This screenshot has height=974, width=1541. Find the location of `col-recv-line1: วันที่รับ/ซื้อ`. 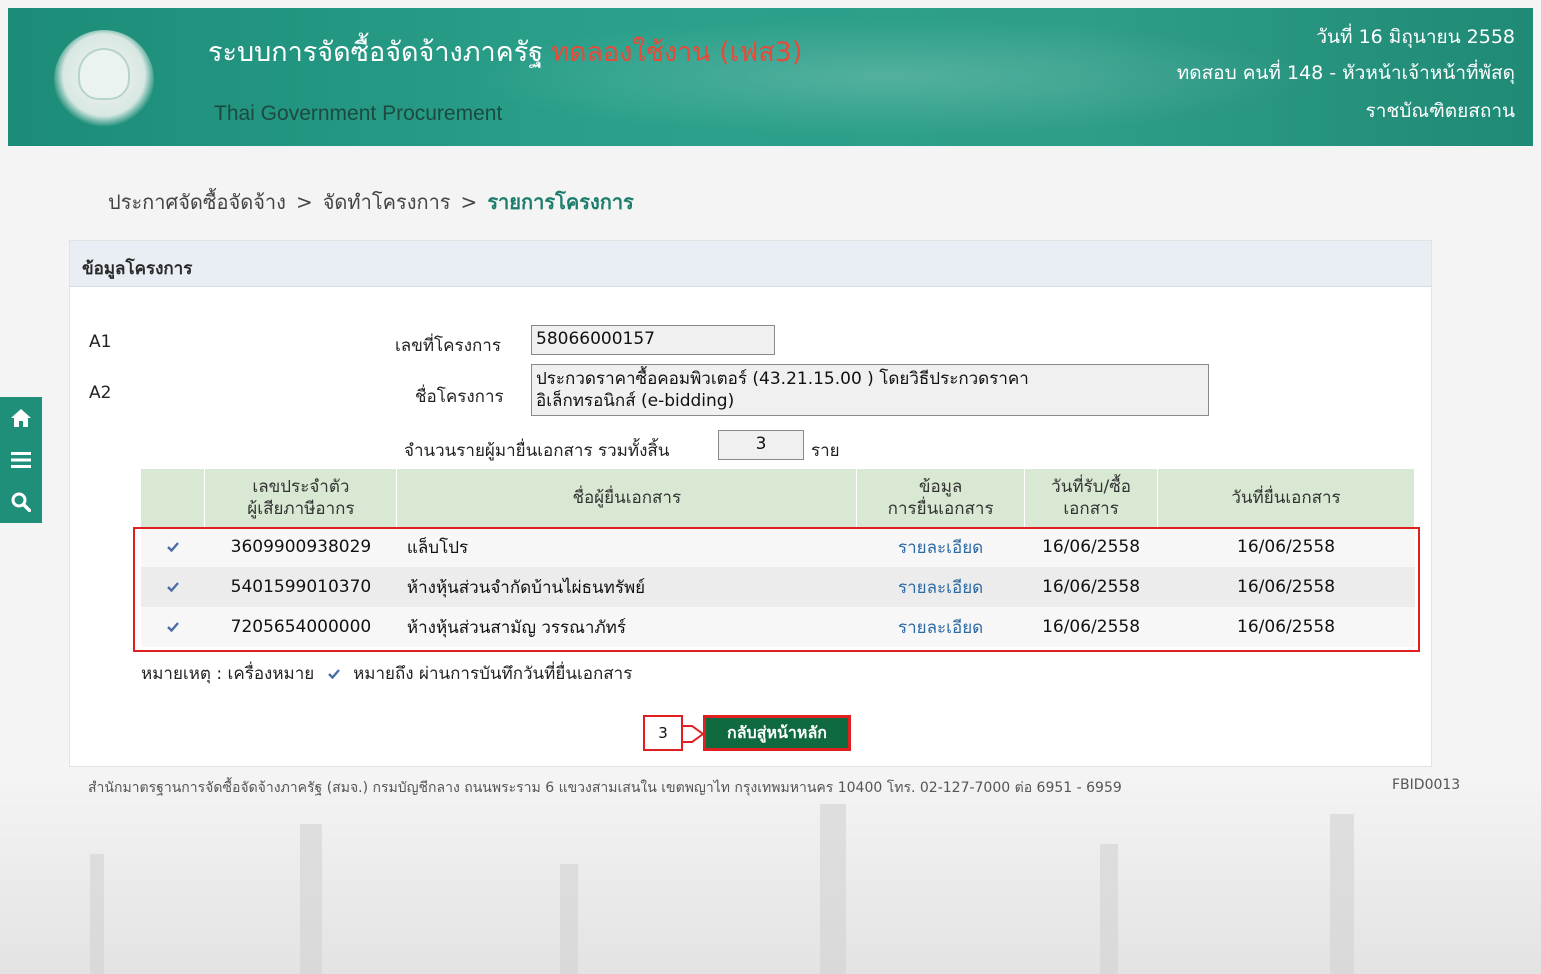

col-recv-line1: วันที่รับ/ซื้อ is located at coordinates (1091, 487).